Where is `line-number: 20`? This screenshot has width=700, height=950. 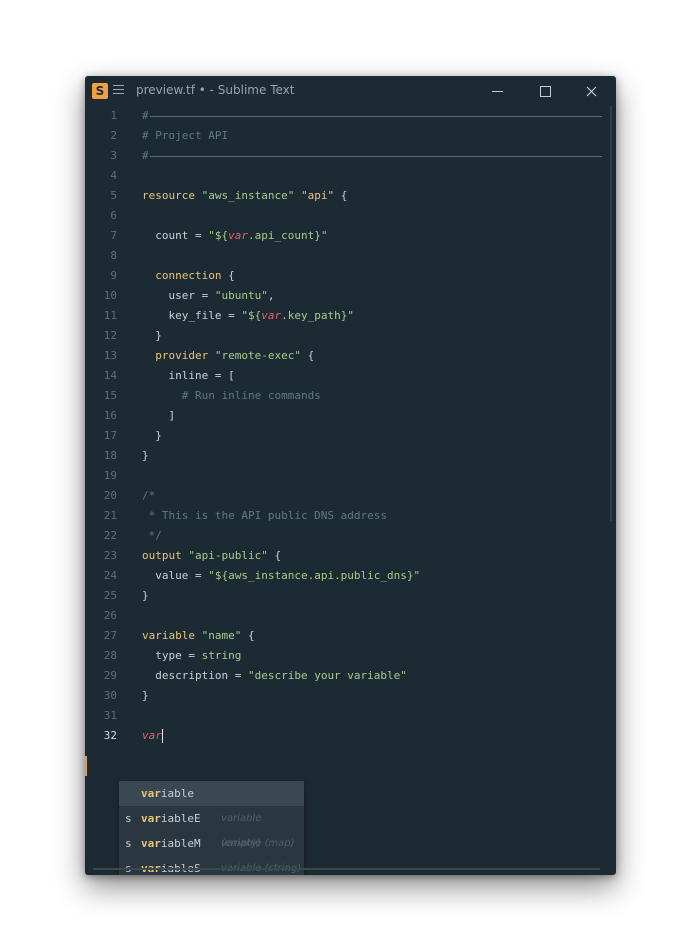 line-number: 20 is located at coordinates (109, 496).